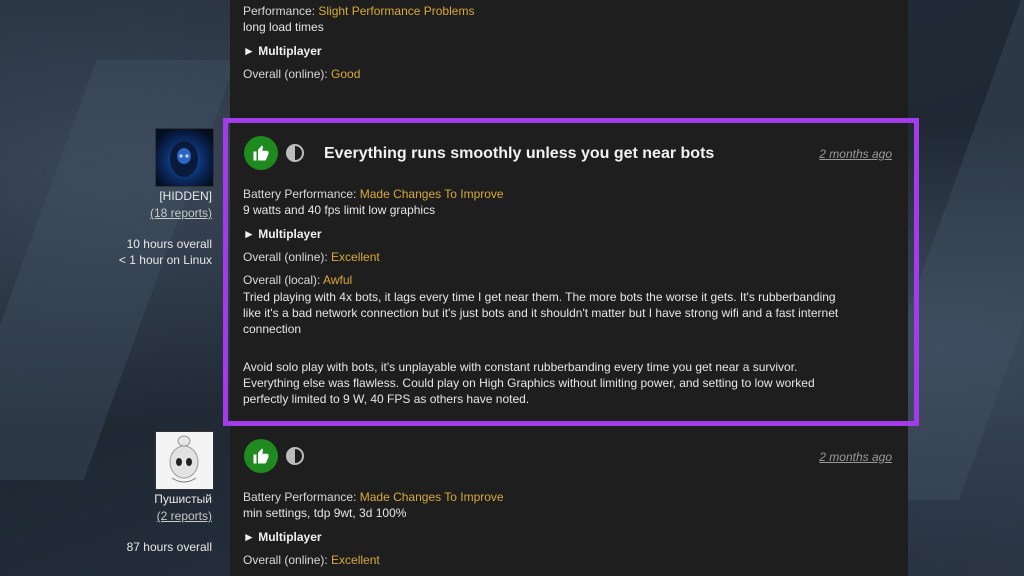 Image resolution: width=1024 pixels, height=576 pixels. I want to click on performance-note: long load times, so click(283, 27).